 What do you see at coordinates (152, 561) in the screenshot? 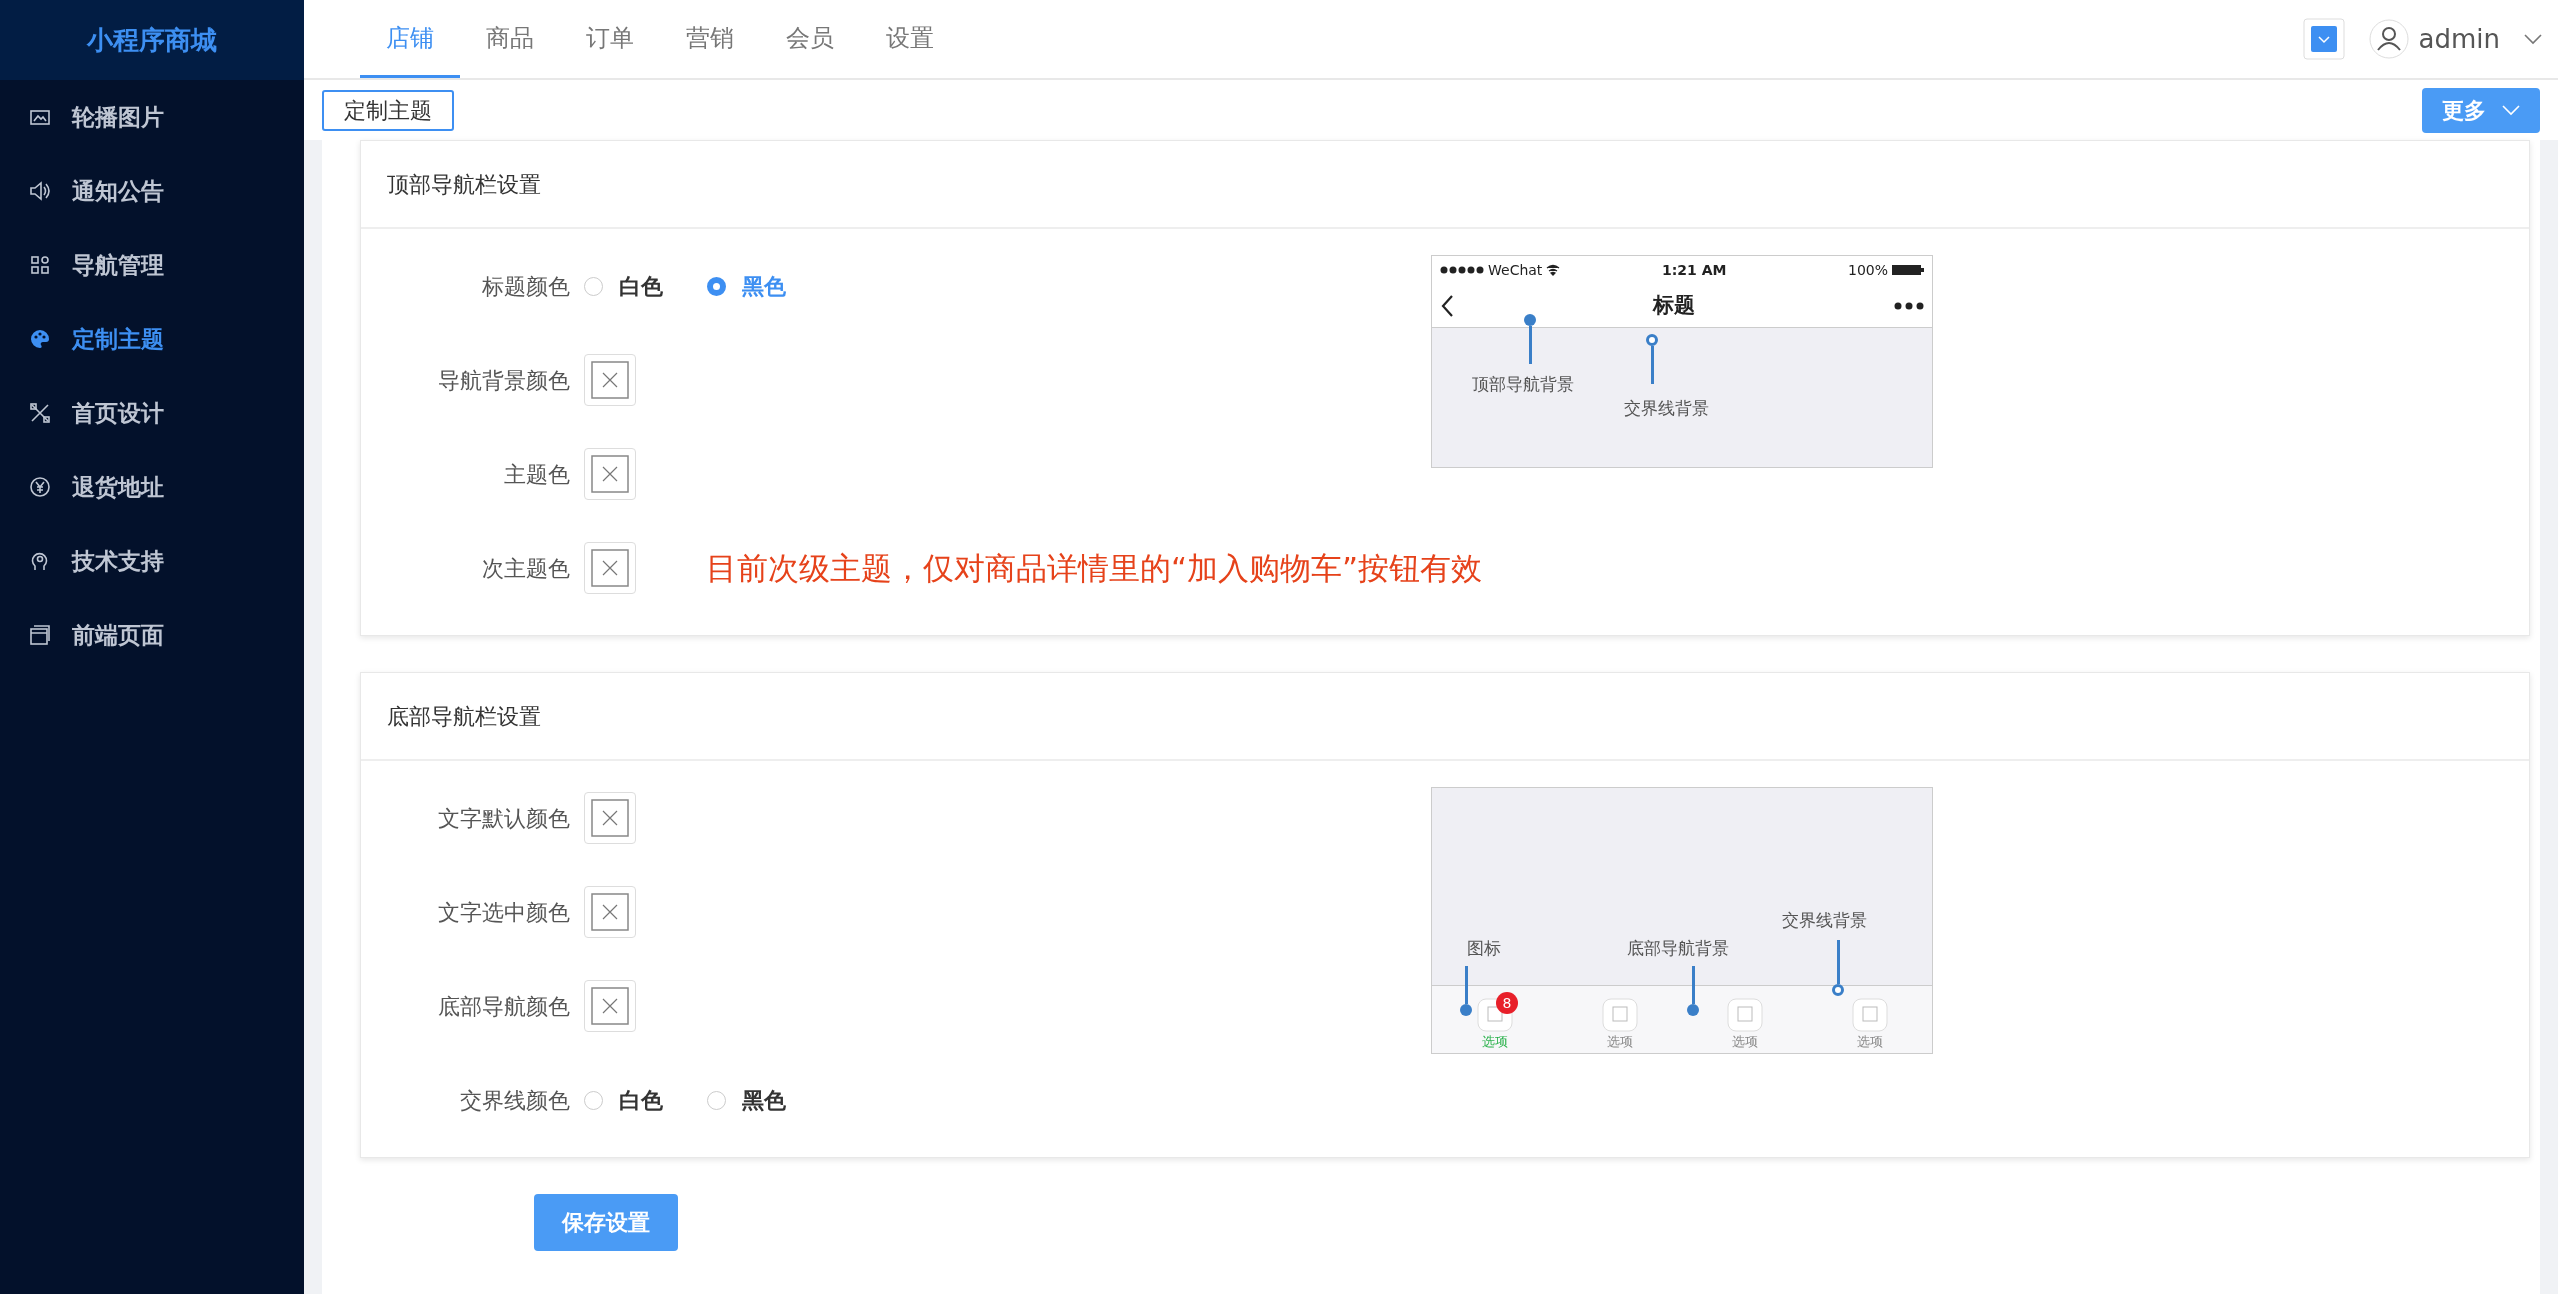
I see `sidebar-item: 技术支持` at bounding box center [152, 561].